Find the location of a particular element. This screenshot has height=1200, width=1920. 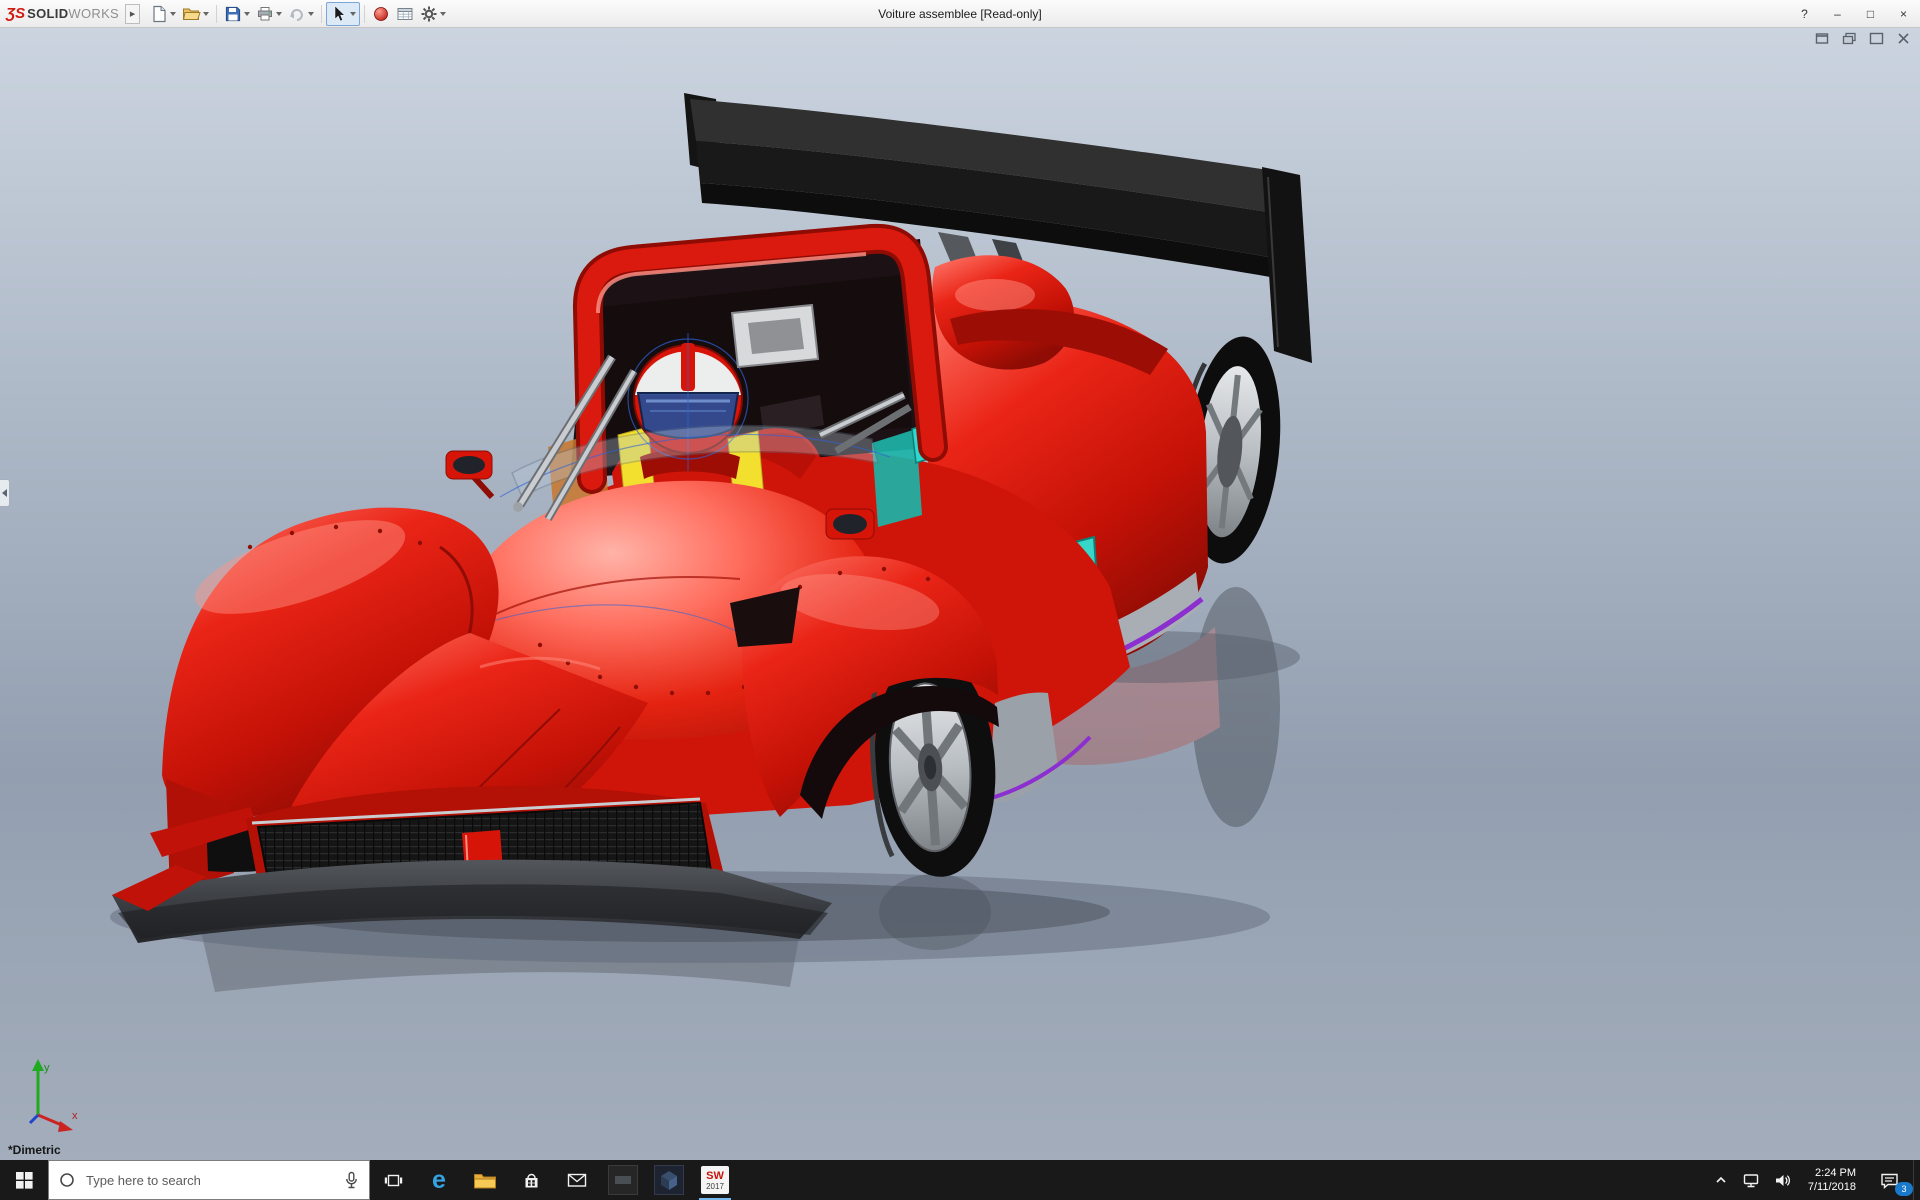

minimize-button: – is located at coordinates (1837, 13).